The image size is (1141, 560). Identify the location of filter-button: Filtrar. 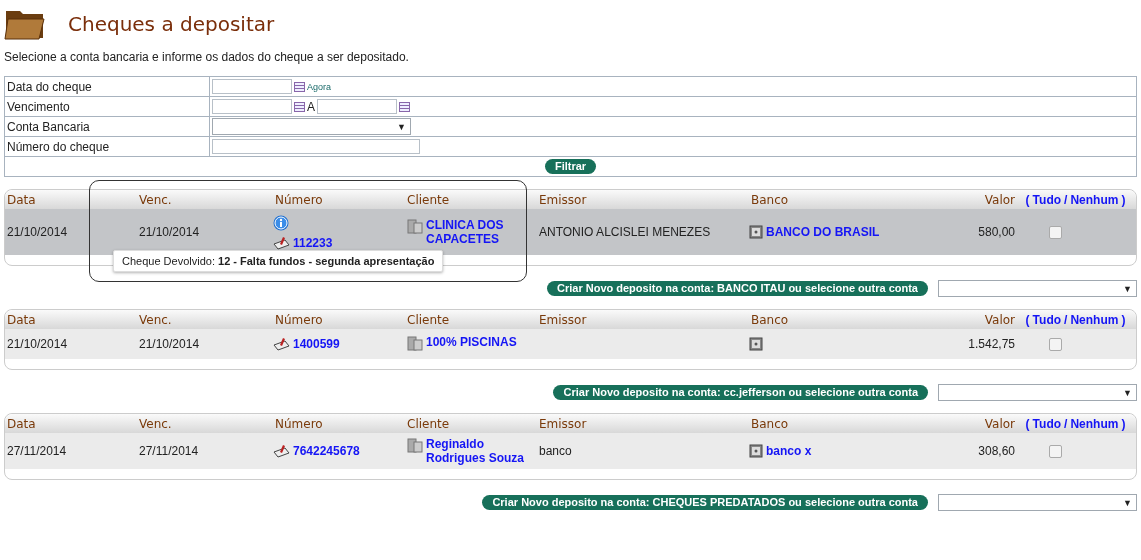
(570, 166).